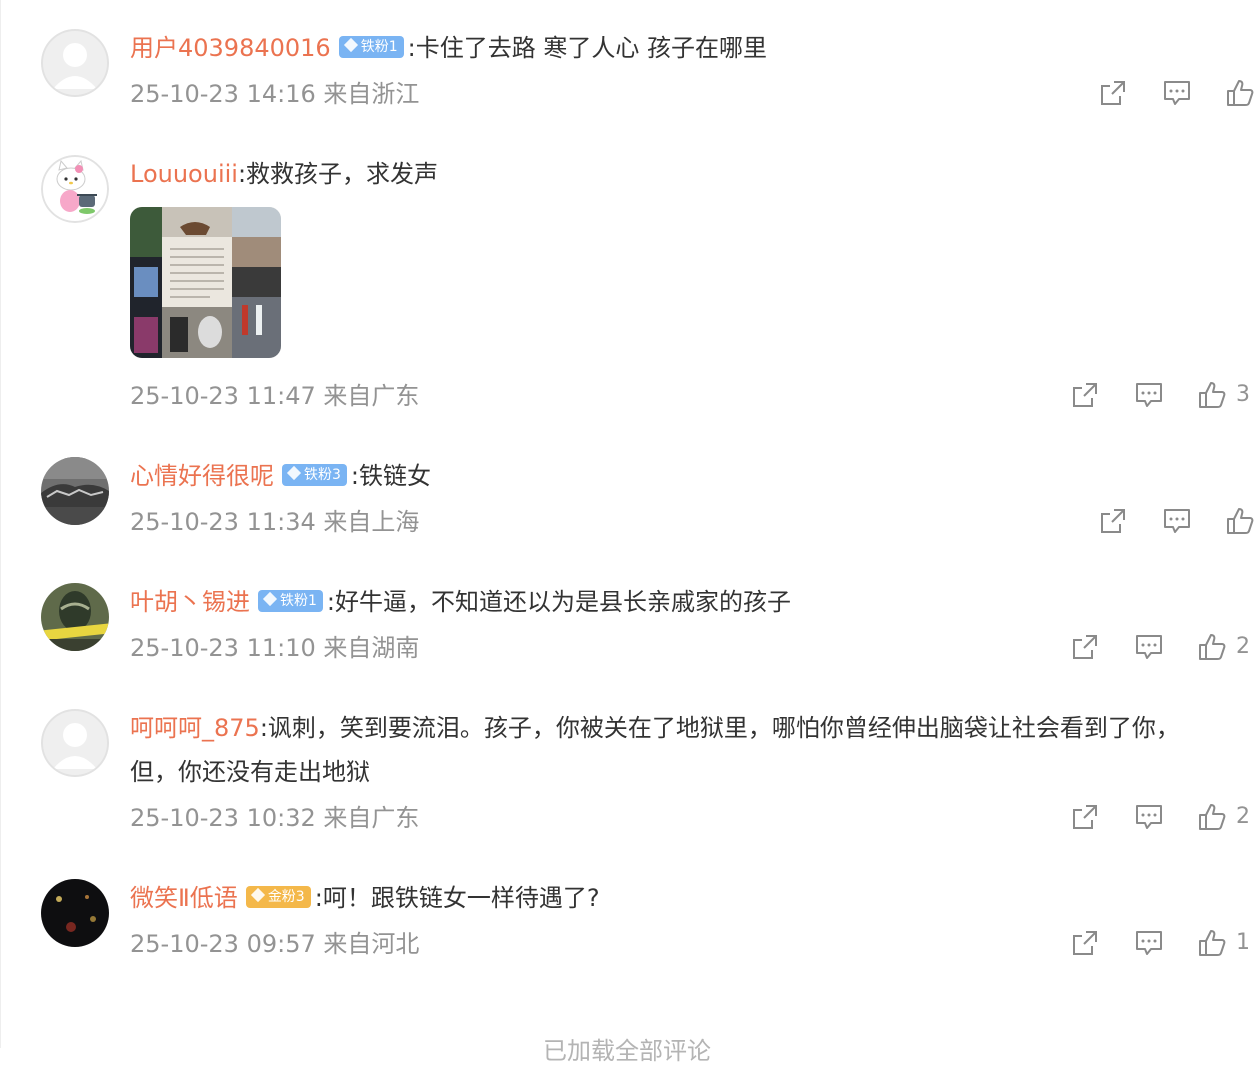 The height and width of the screenshot is (1066, 1254). Describe the element at coordinates (275, 818) in the screenshot. I see `comment-meta: 25-10-23 10:32 来自广东` at that location.